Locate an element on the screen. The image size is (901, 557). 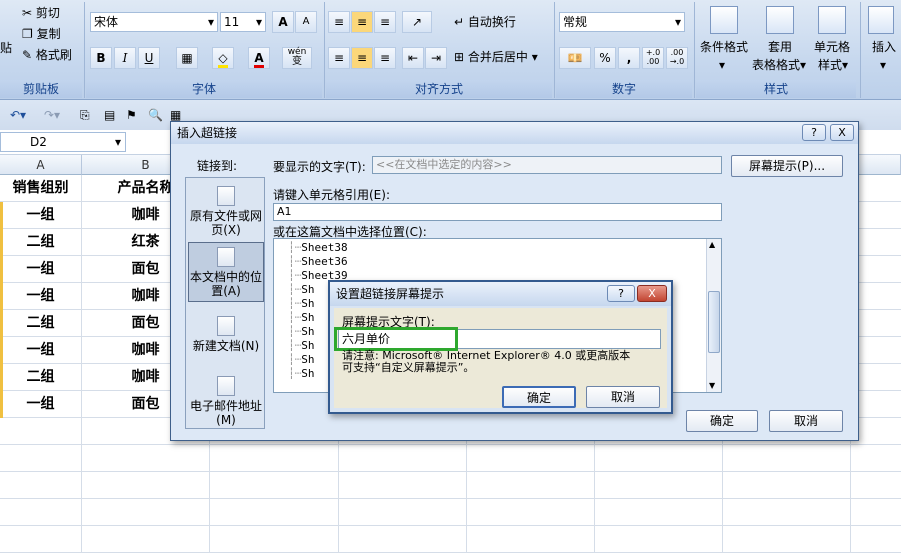
format-painter-button: ✎ 格式刷 is located at coordinates (47, 55).